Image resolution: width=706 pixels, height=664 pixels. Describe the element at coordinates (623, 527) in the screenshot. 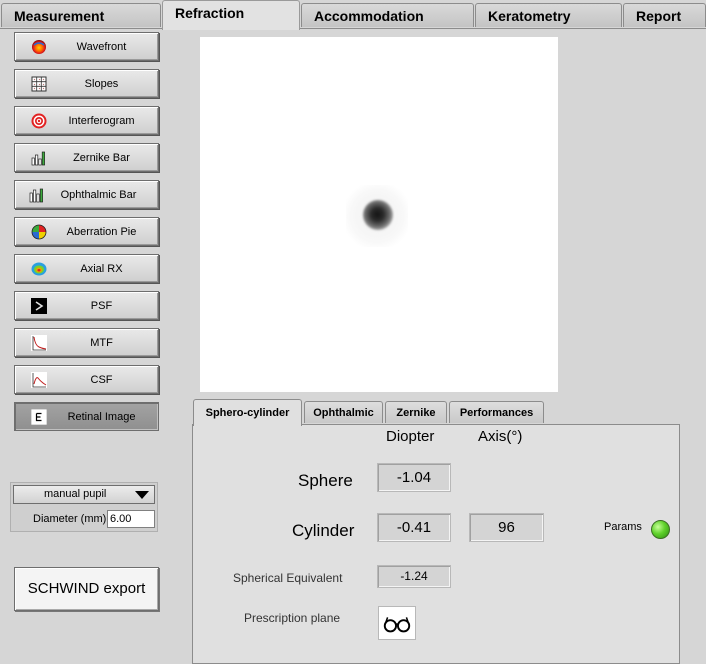

I see `params-label: Params` at that location.